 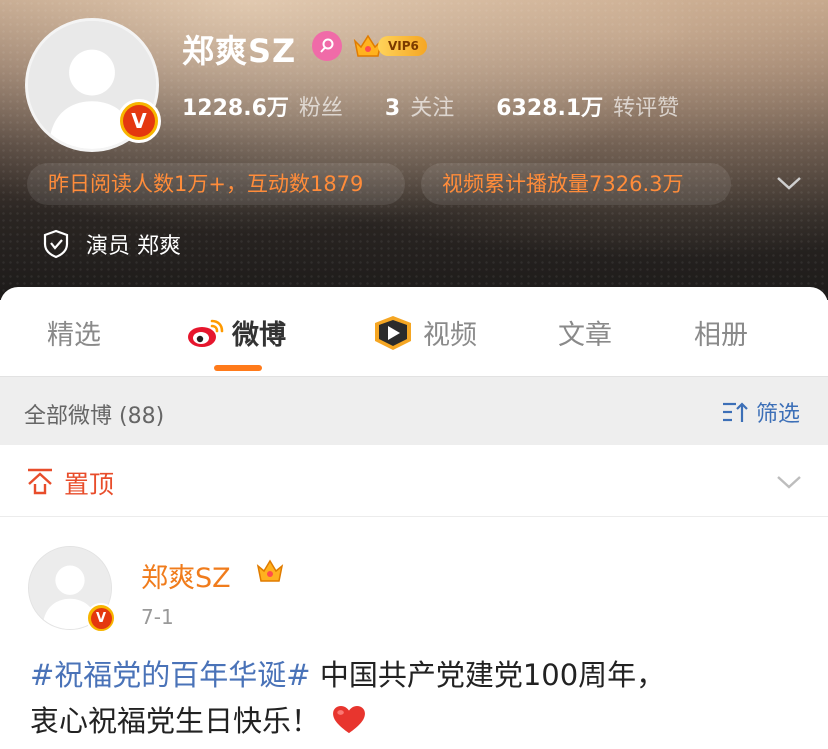 I want to click on following-count: 3, so click(x=392, y=108).